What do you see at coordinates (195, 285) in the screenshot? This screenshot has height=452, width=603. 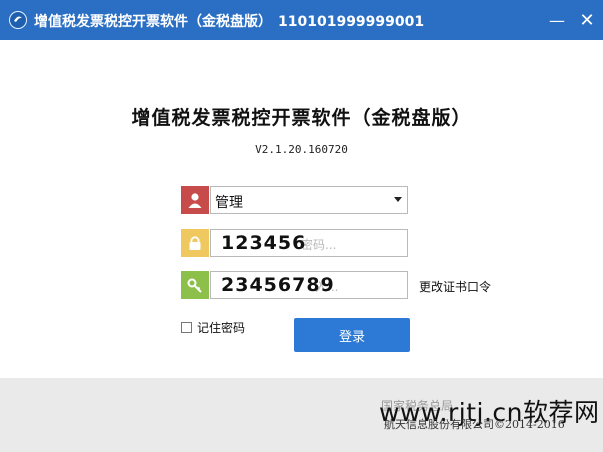 I see `key-icon` at bounding box center [195, 285].